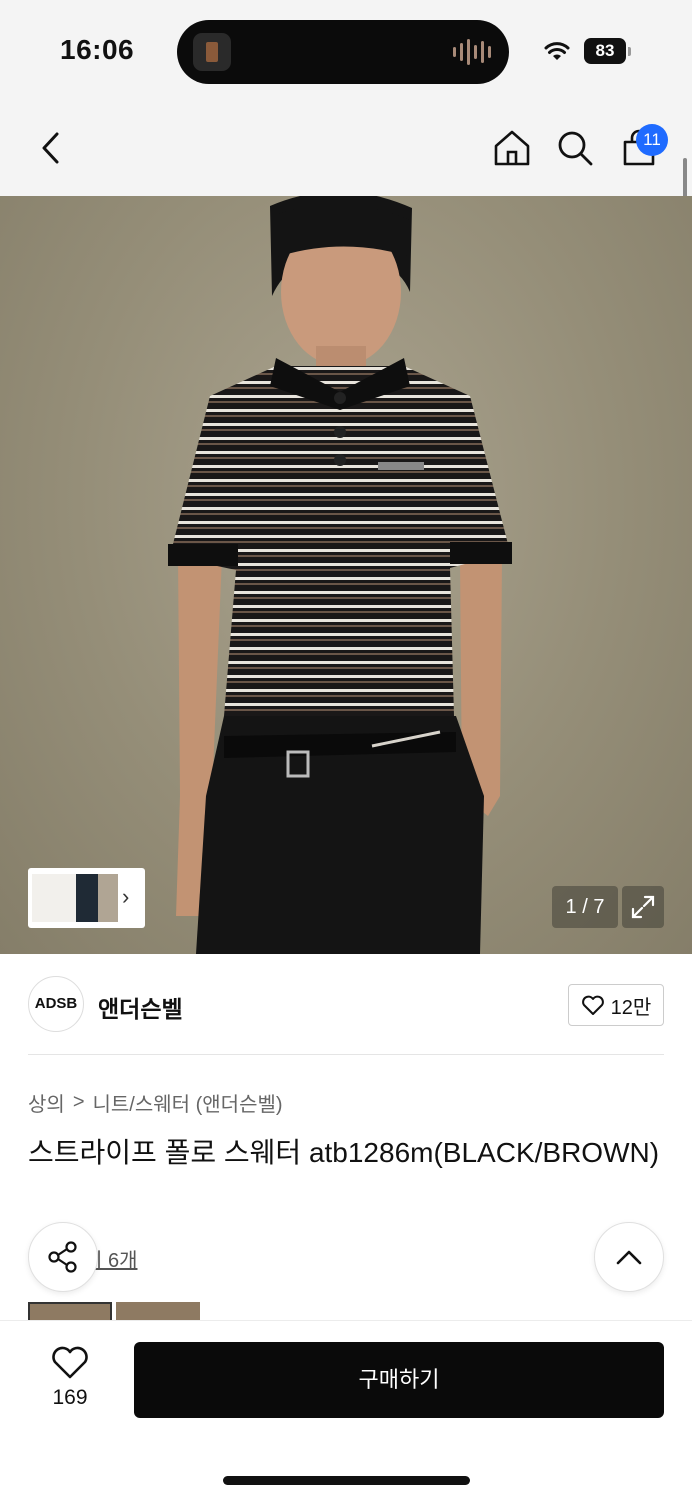 The height and width of the screenshot is (1500, 692). Describe the element at coordinates (188, 1102) in the screenshot. I see `breadcrumb-subcategory: 니트/스웨터 (앤더슨벨)` at that location.